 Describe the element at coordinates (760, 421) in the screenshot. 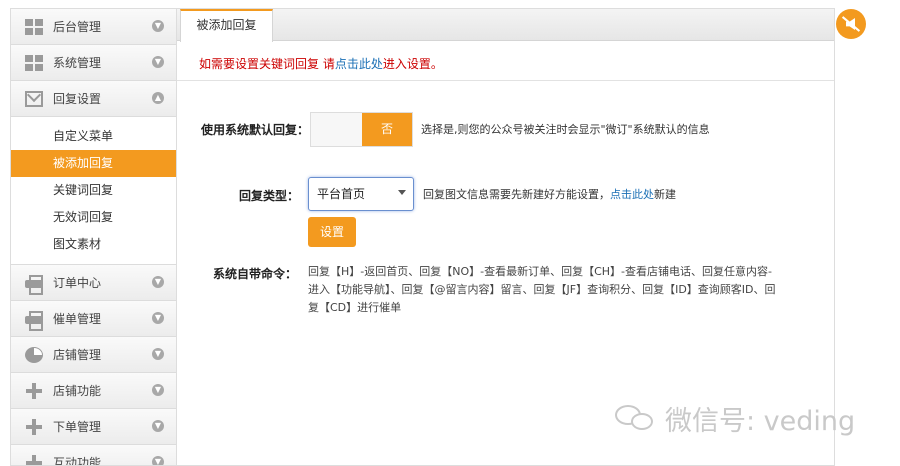

I see `watermark-text: 微信号: veding` at that location.